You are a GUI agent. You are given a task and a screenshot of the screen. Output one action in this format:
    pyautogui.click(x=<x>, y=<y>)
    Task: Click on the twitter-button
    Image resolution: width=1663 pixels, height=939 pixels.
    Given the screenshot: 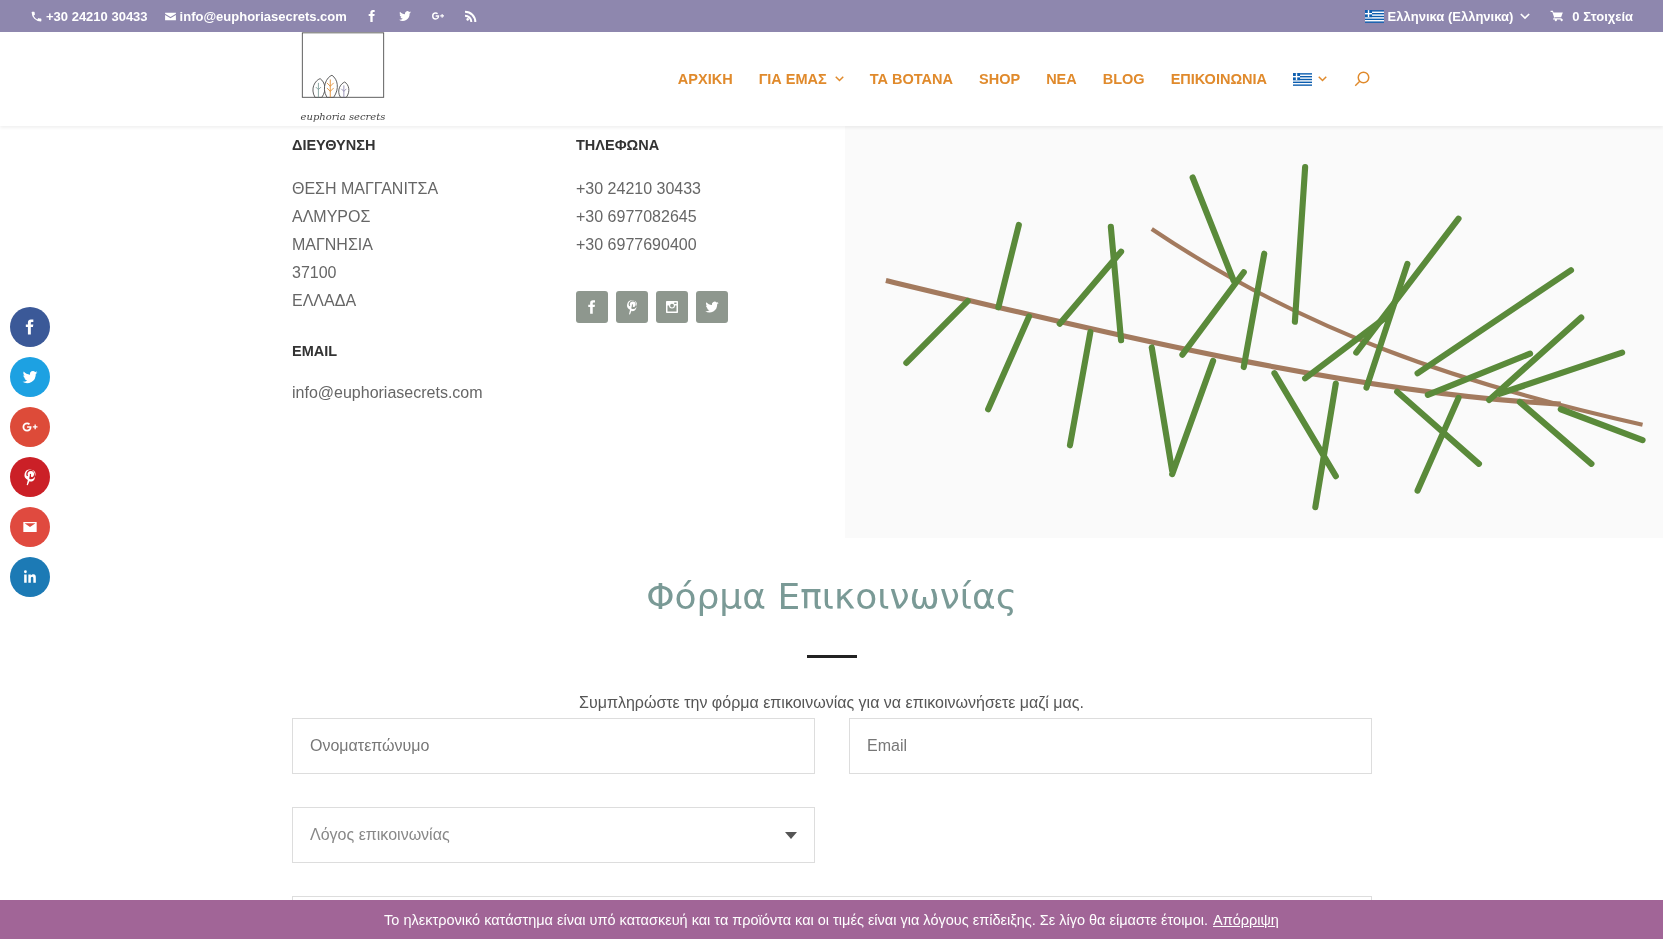 What is the action you would take?
    pyautogui.click(x=712, y=307)
    